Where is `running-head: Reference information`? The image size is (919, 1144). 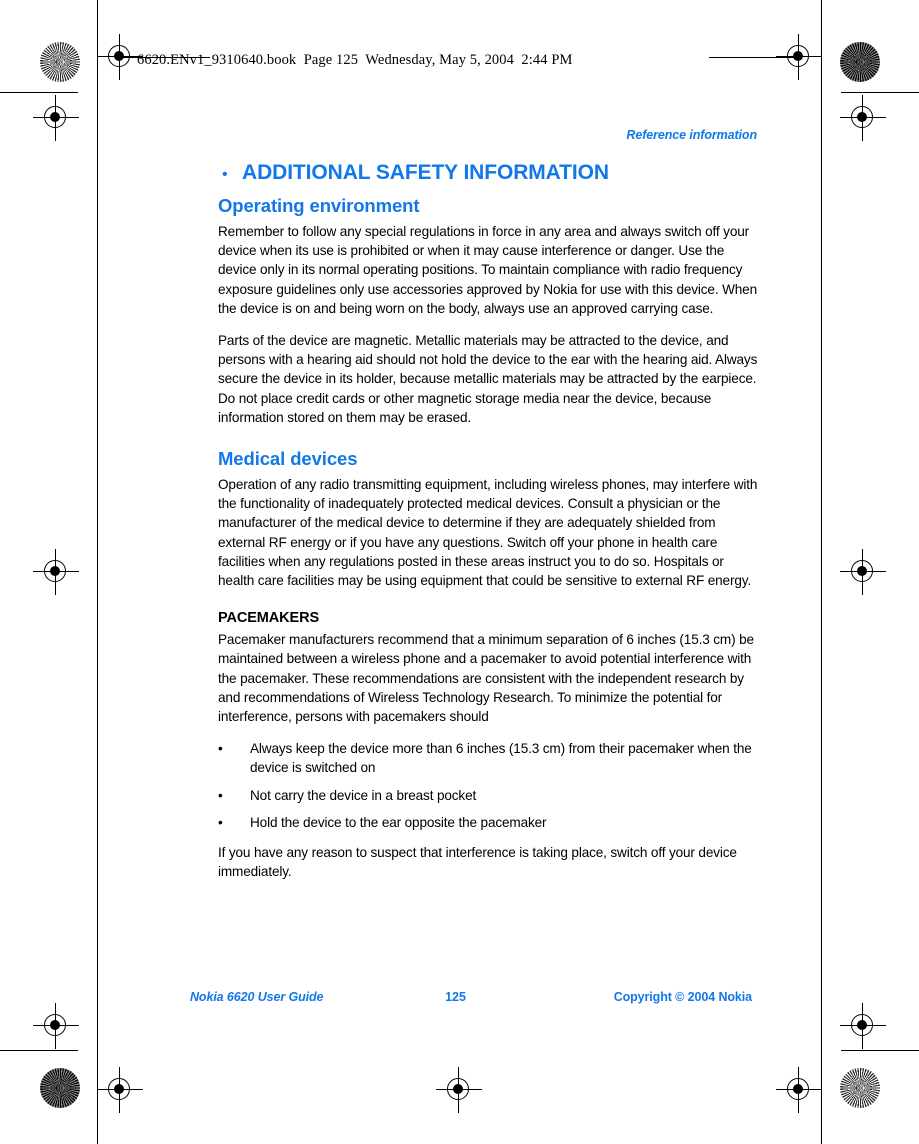
running-head: Reference information is located at coordinates (691, 135).